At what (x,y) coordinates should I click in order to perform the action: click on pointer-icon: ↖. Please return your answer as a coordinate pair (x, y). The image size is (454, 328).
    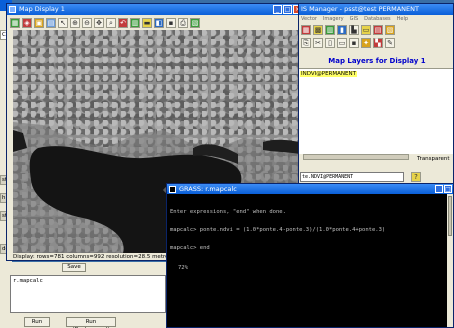
    Looking at the image, I should click on (63, 23).